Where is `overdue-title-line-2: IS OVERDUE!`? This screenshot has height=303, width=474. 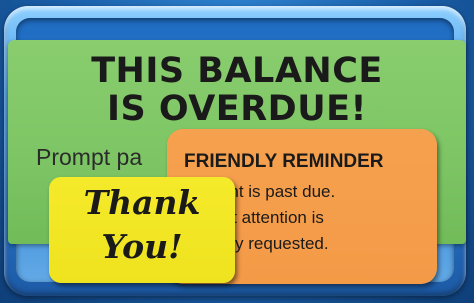
overdue-title-line-2: IS OVERDUE! is located at coordinates (237, 109).